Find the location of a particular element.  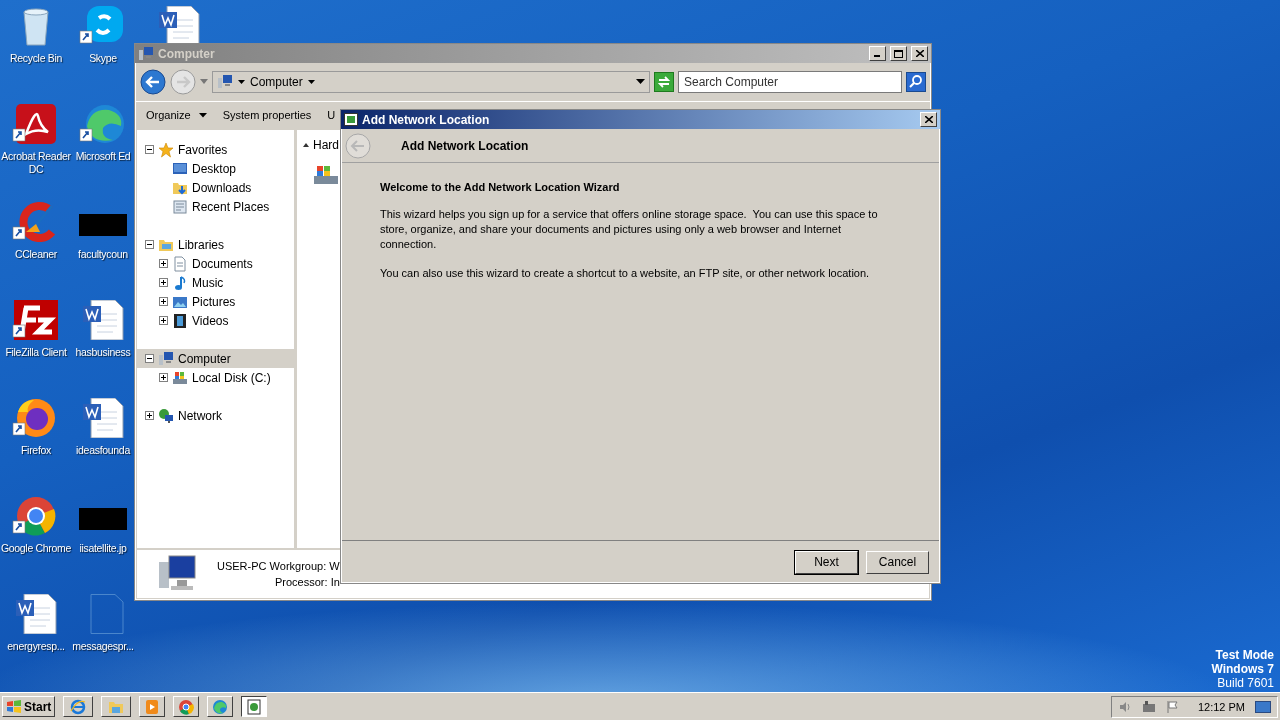

desktop-icon-label: facultycoun is located at coordinates (103, 254).